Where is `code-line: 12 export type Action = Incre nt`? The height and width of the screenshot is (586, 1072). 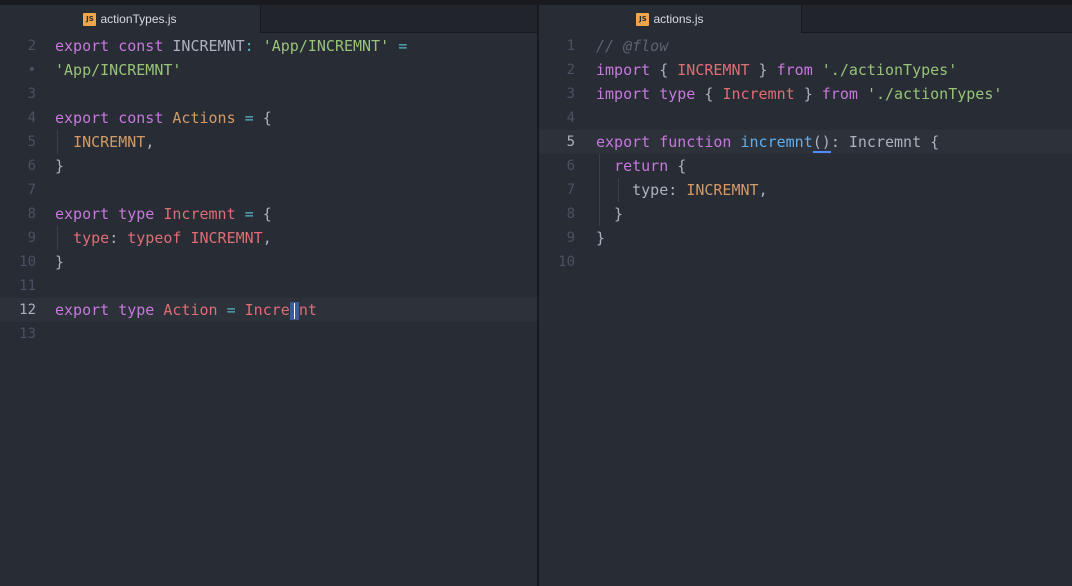
code-line: 12 export type Action = Incre nt is located at coordinates (268, 310).